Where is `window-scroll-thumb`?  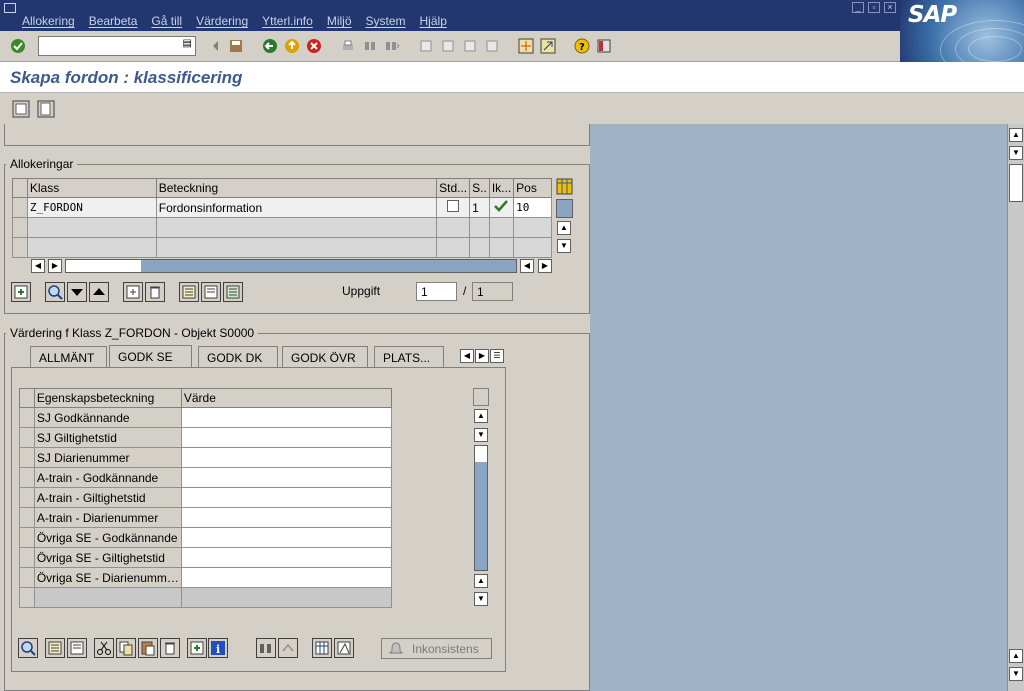
window-scroll-thumb is located at coordinates (1016, 183).